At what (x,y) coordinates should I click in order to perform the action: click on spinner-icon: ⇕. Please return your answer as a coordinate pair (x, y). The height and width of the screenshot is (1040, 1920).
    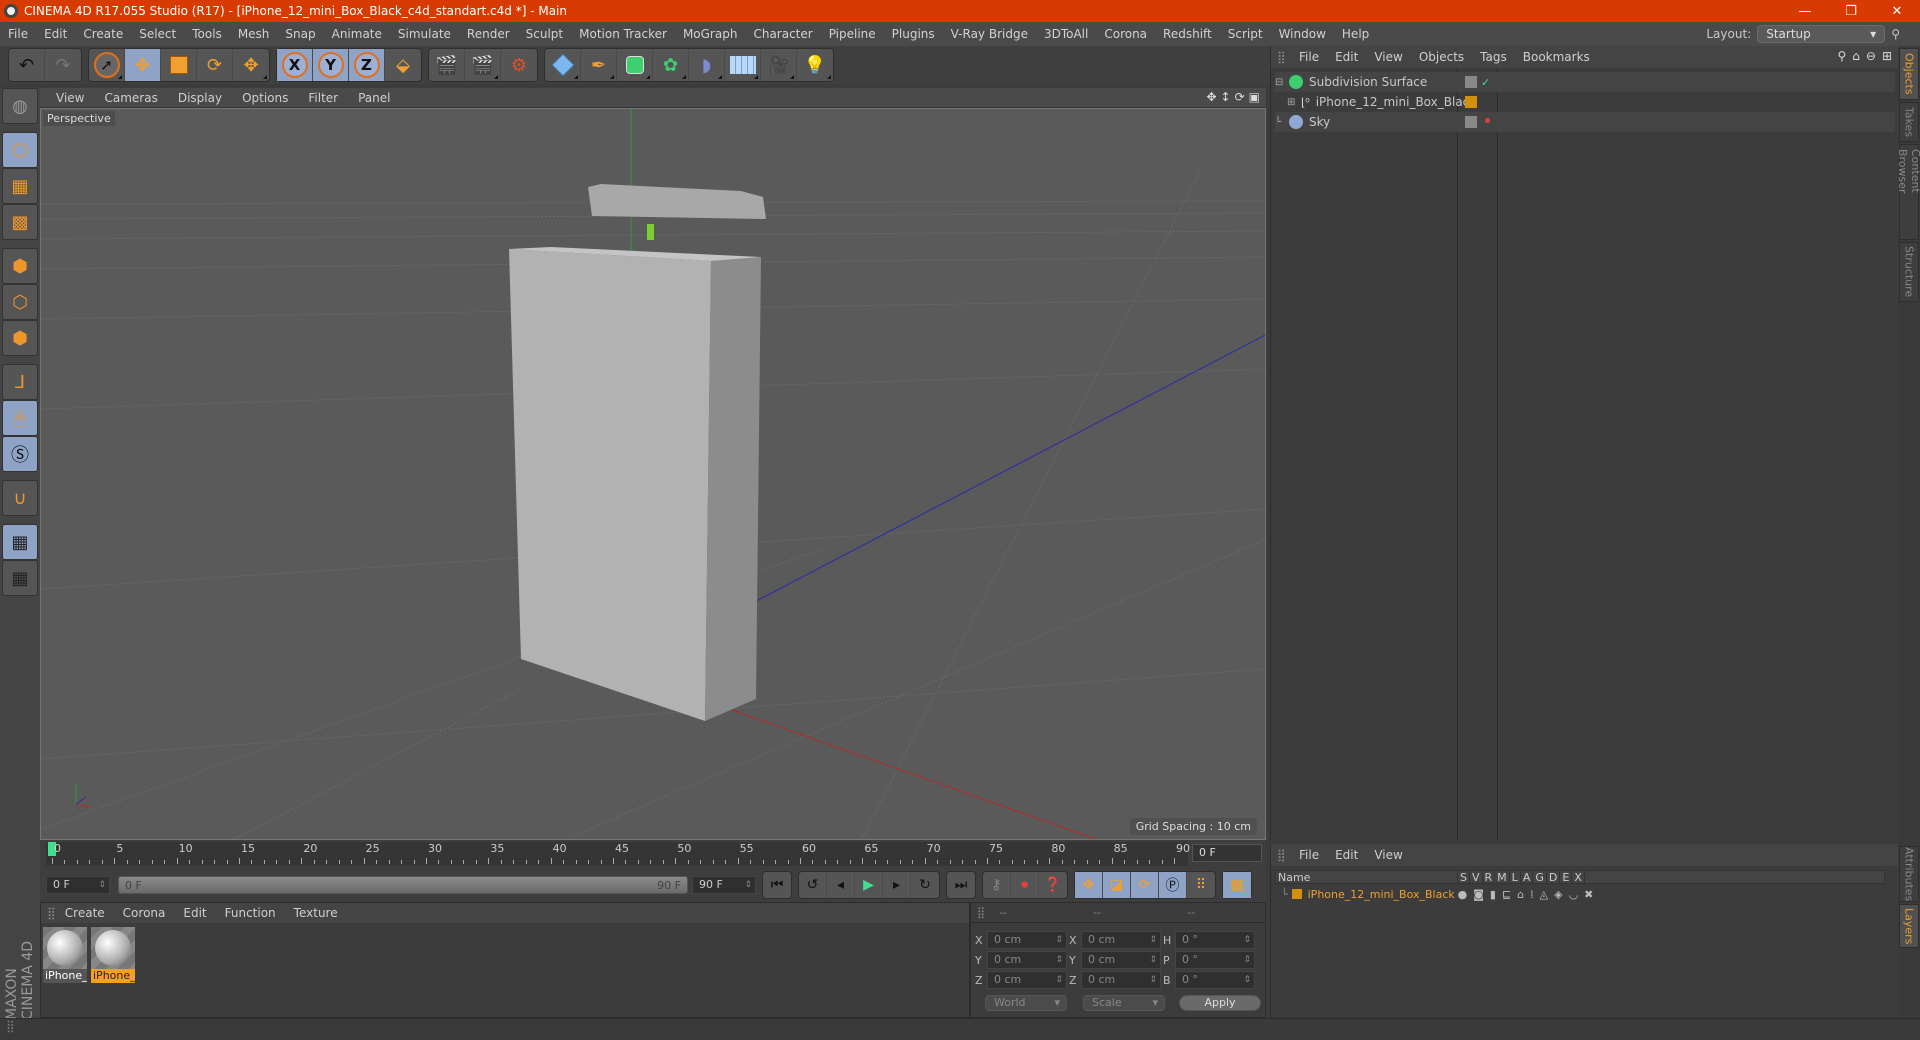
    Looking at the image, I should click on (748, 885).